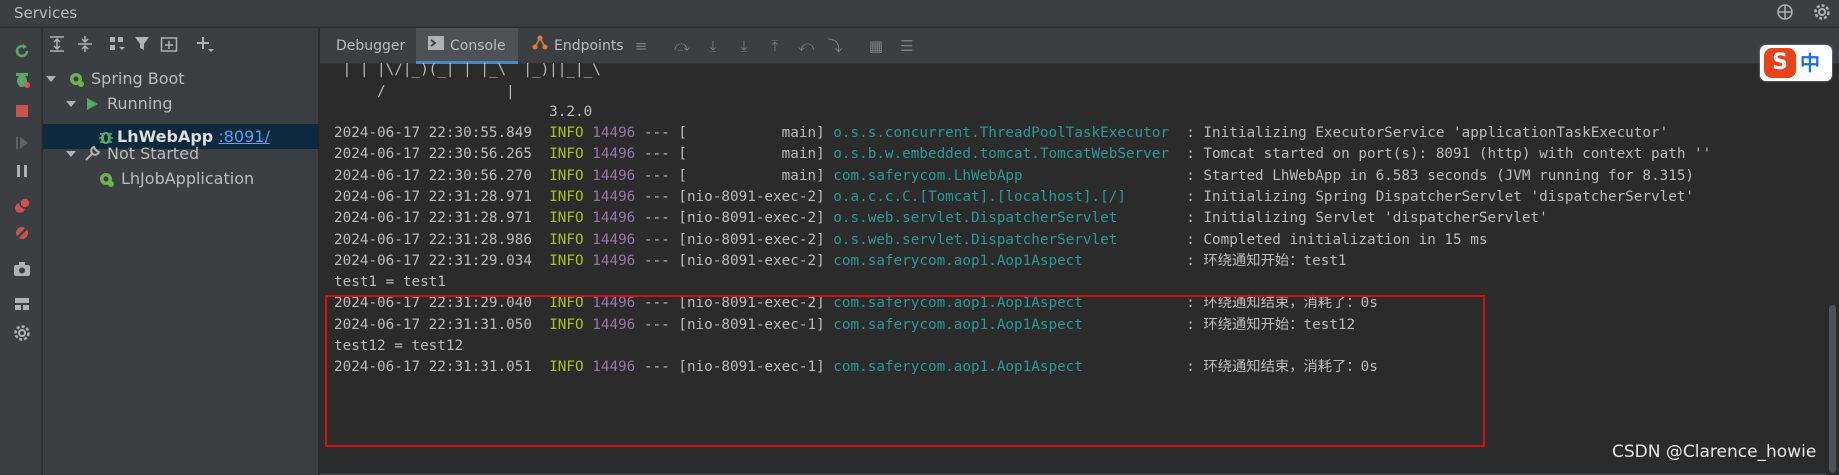 This screenshot has height=475, width=1839. I want to click on stdout-text: test1 = test1, so click(390, 282).